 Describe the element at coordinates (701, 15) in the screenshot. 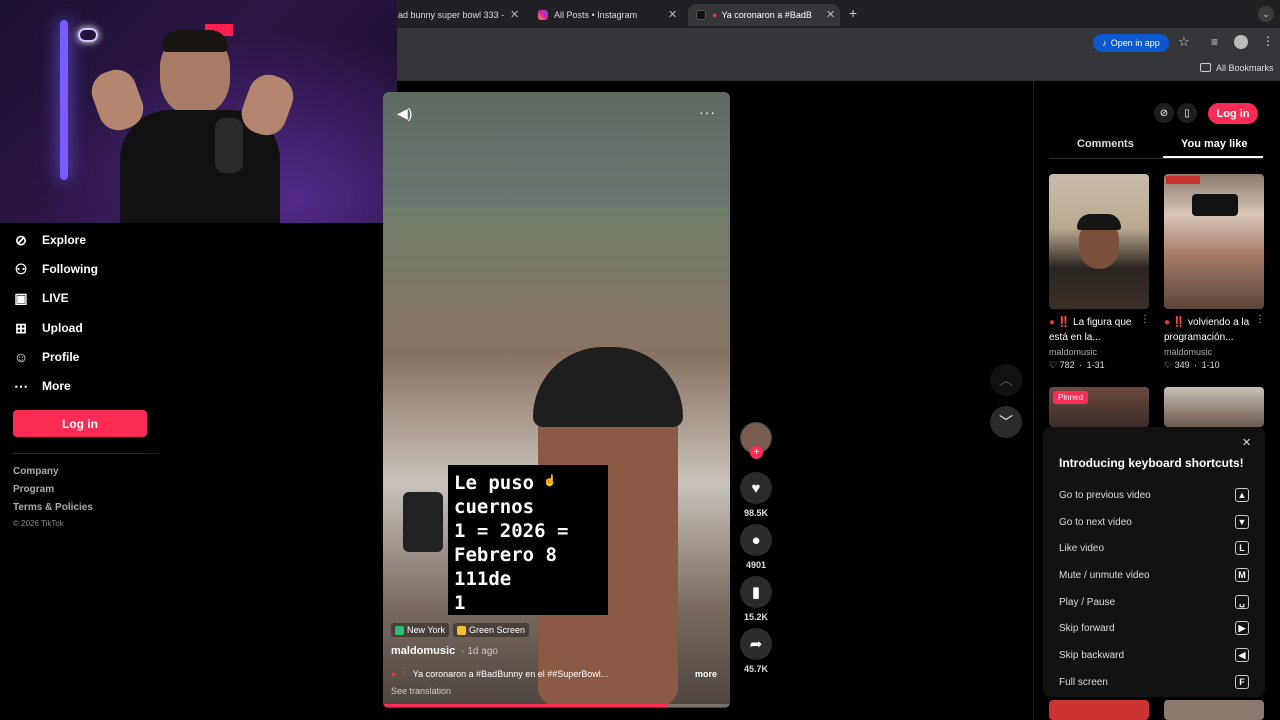

I see `tiktok-icon` at that location.